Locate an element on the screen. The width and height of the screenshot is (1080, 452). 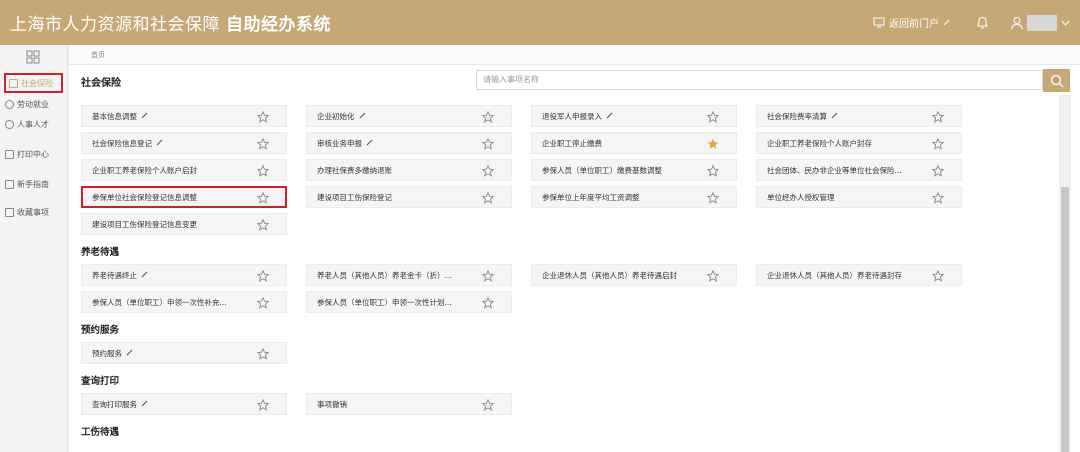
page-title: 社会保险 is located at coordinates (101, 83).